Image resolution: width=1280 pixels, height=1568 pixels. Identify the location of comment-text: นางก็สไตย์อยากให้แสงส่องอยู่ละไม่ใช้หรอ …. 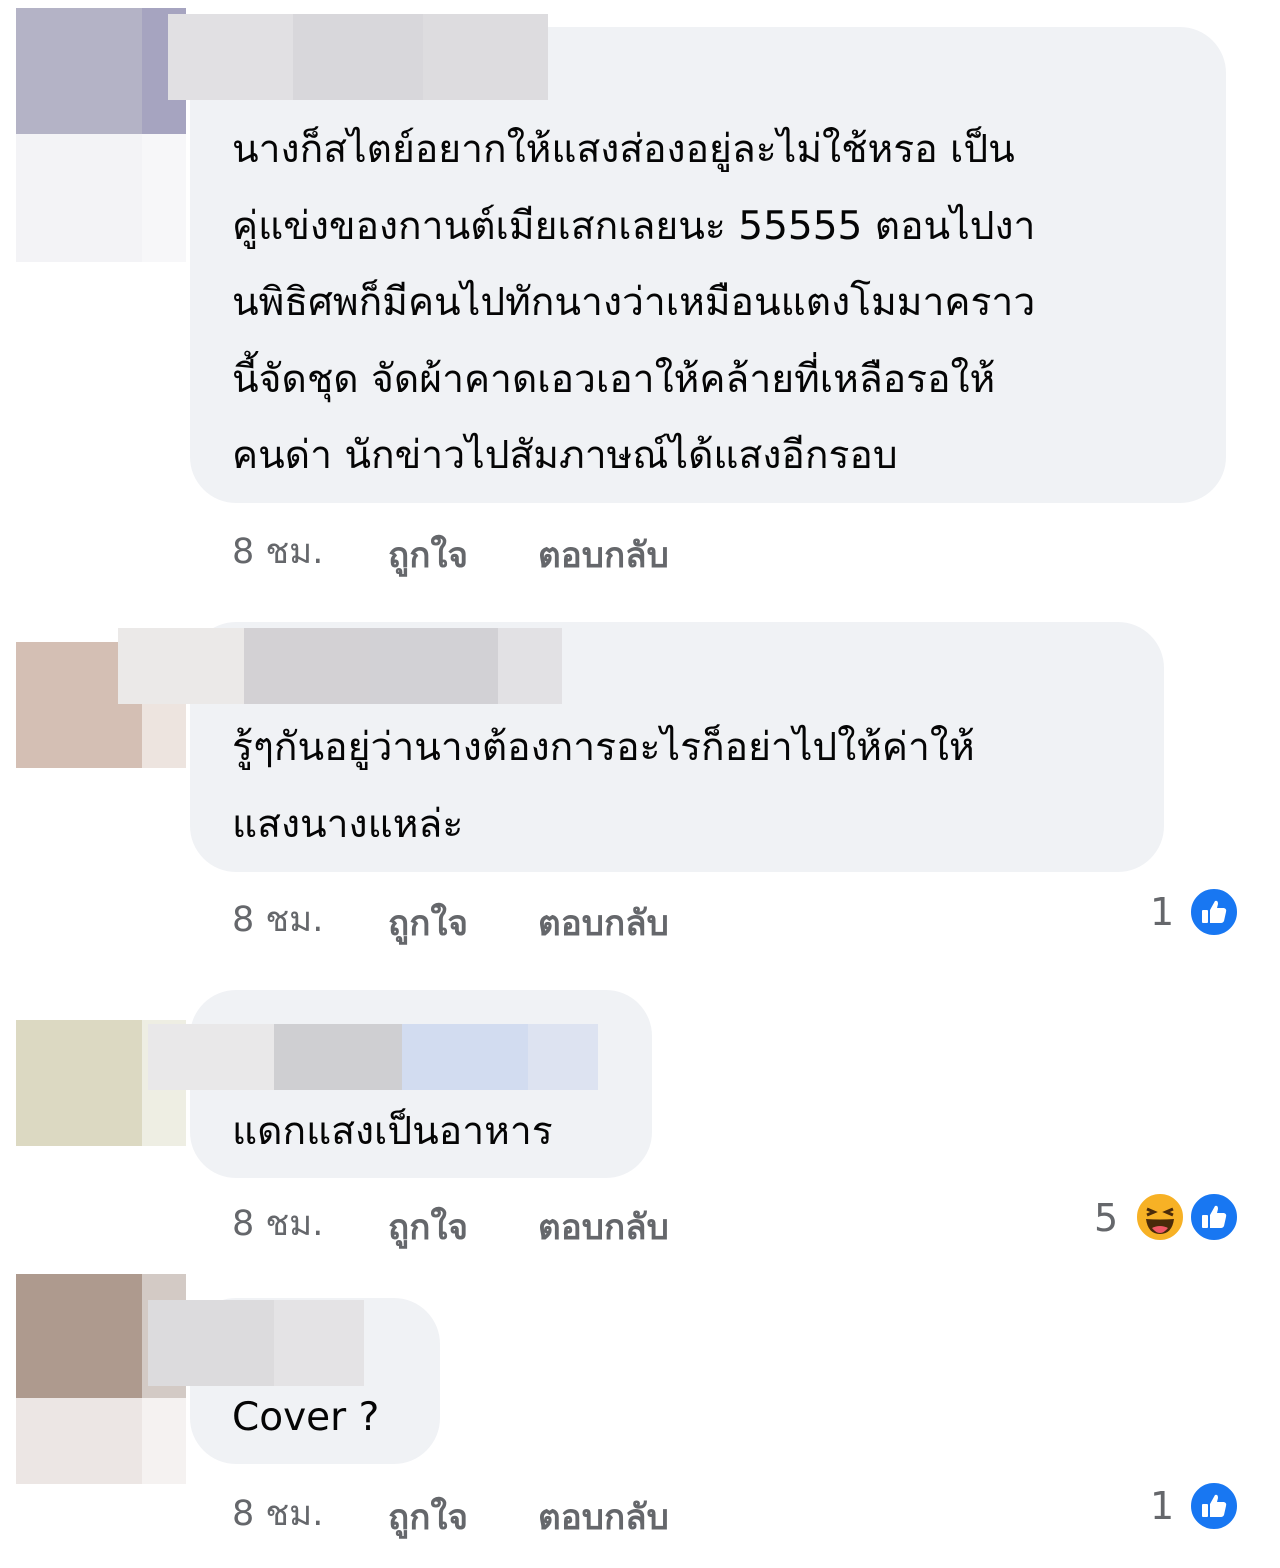
(634, 302).